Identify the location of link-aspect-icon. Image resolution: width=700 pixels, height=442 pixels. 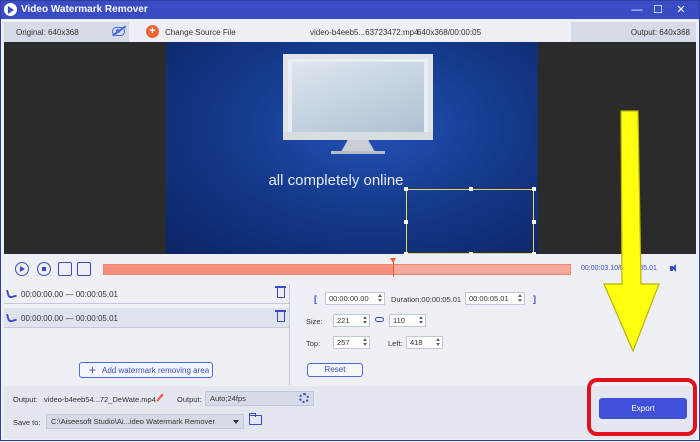
(379, 319).